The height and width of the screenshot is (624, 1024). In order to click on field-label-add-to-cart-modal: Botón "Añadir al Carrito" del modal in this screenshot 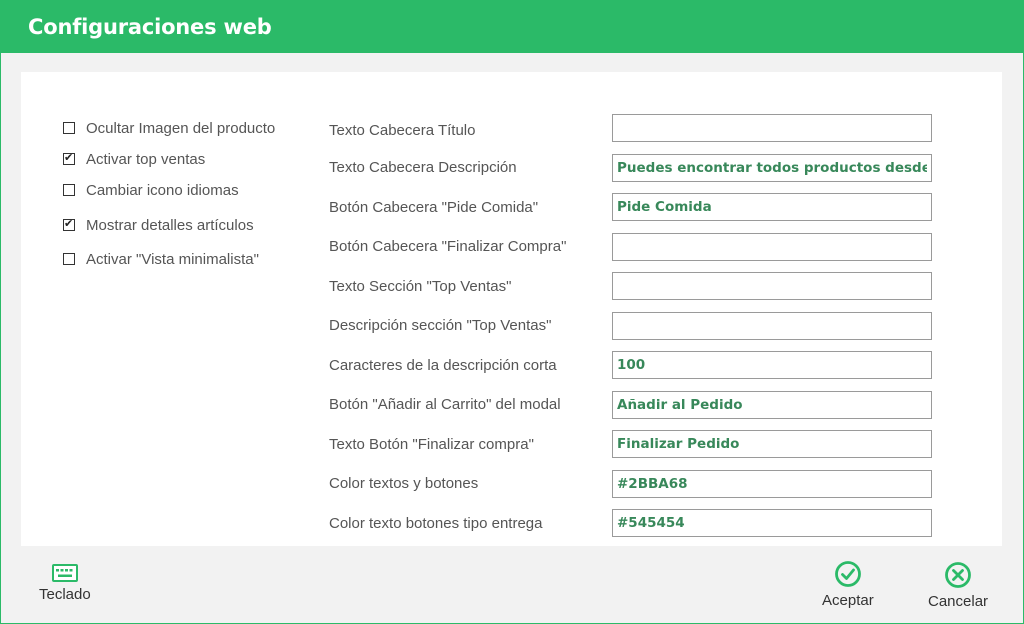, I will do `click(445, 404)`.